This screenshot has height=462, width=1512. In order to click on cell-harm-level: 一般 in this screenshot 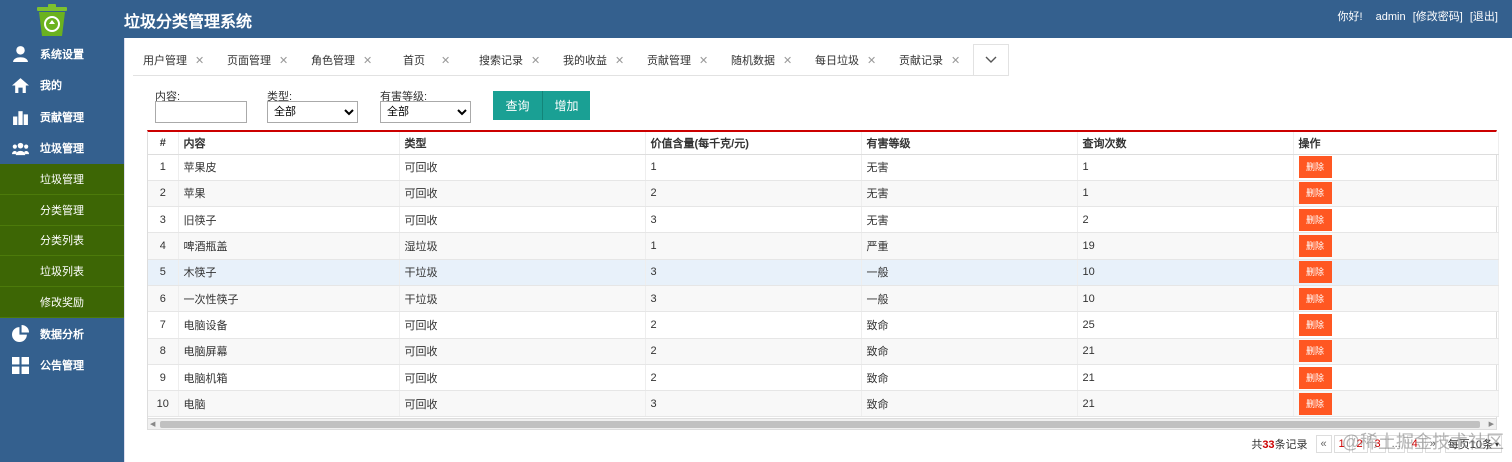, I will do `click(969, 299)`.